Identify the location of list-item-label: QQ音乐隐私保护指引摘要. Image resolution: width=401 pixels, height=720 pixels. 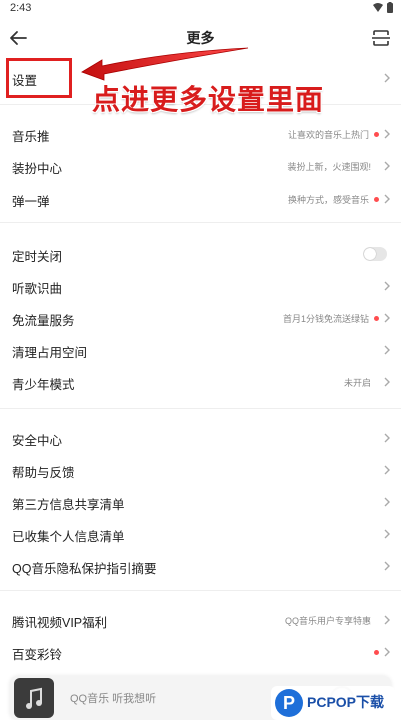
(84, 569).